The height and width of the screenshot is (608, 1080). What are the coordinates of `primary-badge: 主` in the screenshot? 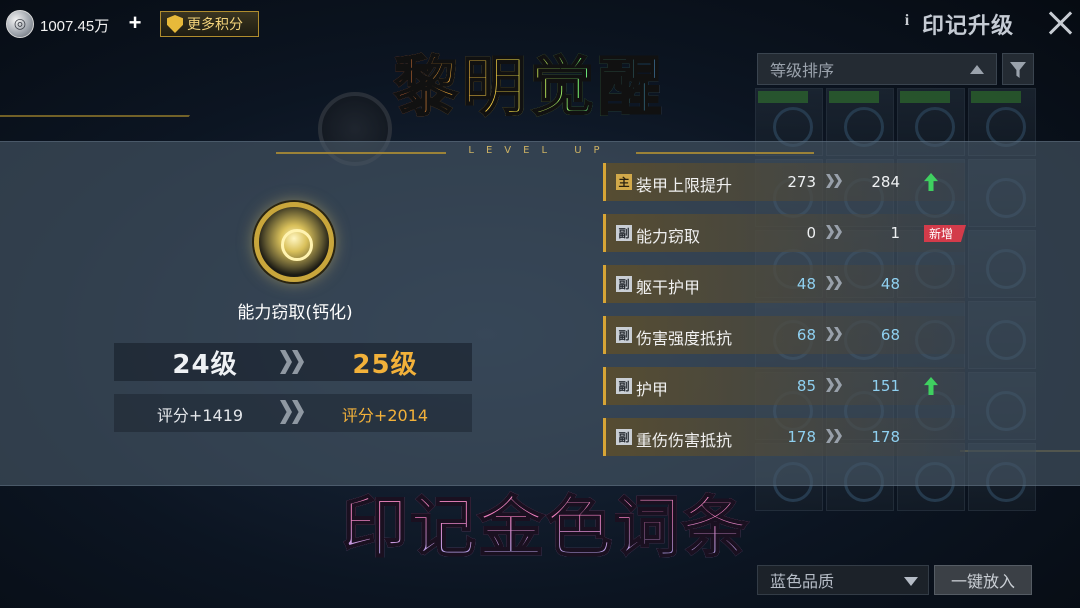 It's located at (624, 182).